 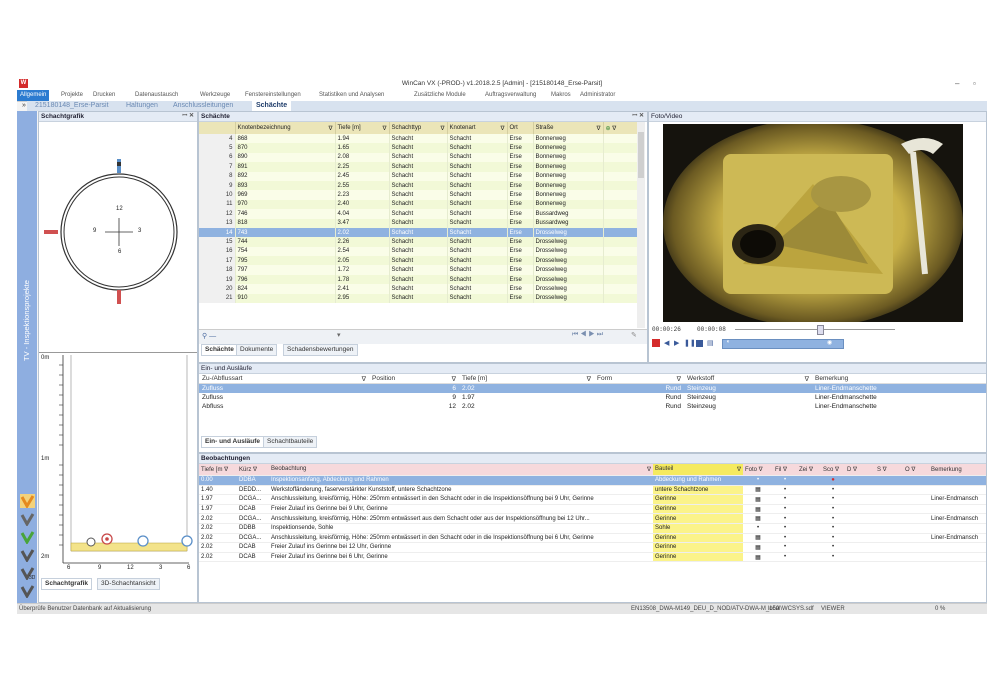 I want to click on table-row: 8 892 2.45 Schacht Schacht Erse Bonnerweg, so click(x=418, y=176).